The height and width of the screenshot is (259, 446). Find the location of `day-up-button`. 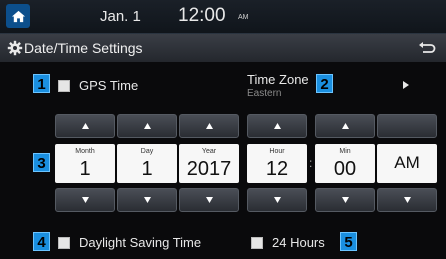

day-up-button is located at coordinates (147, 126).